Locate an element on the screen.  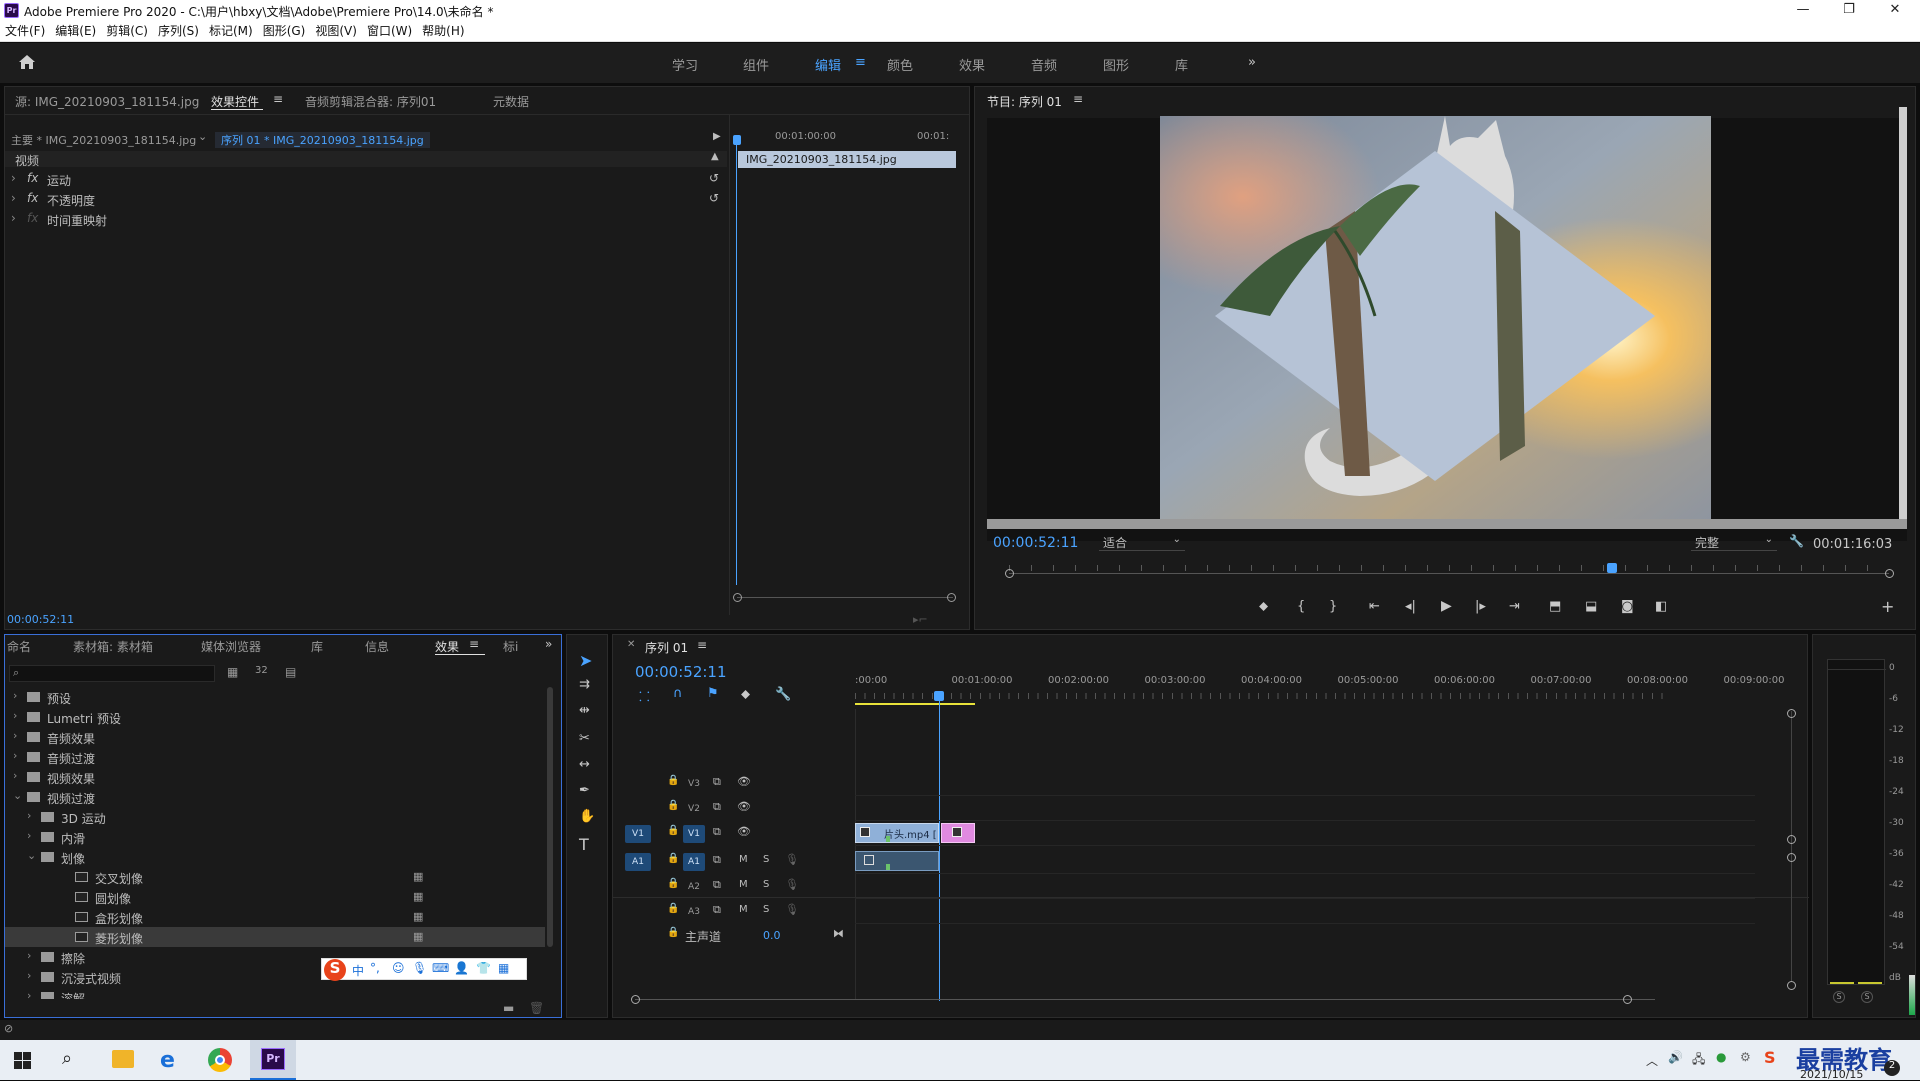
monitor-v-scrollbar is located at coordinates (1903, 313).